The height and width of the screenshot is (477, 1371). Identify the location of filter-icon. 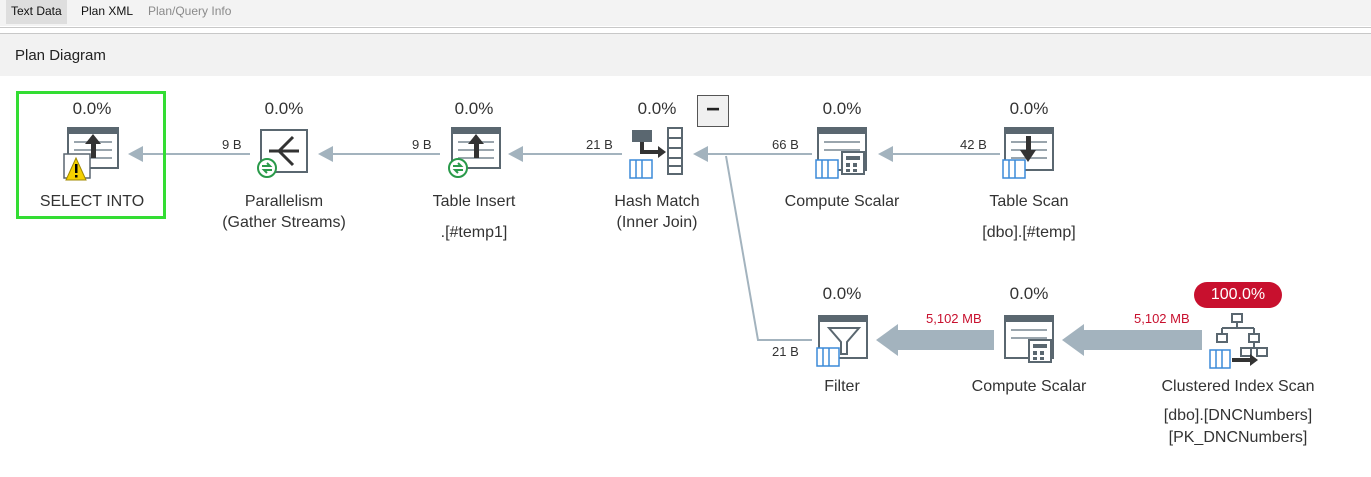
(843, 341).